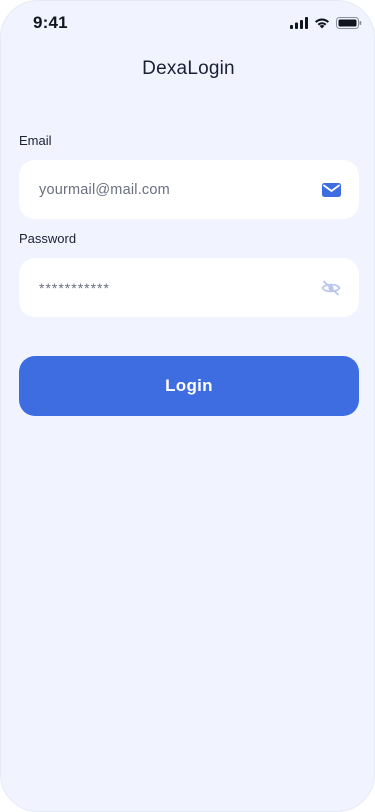  What do you see at coordinates (48, 238) in the screenshot?
I see `password-label: Password` at bounding box center [48, 238].